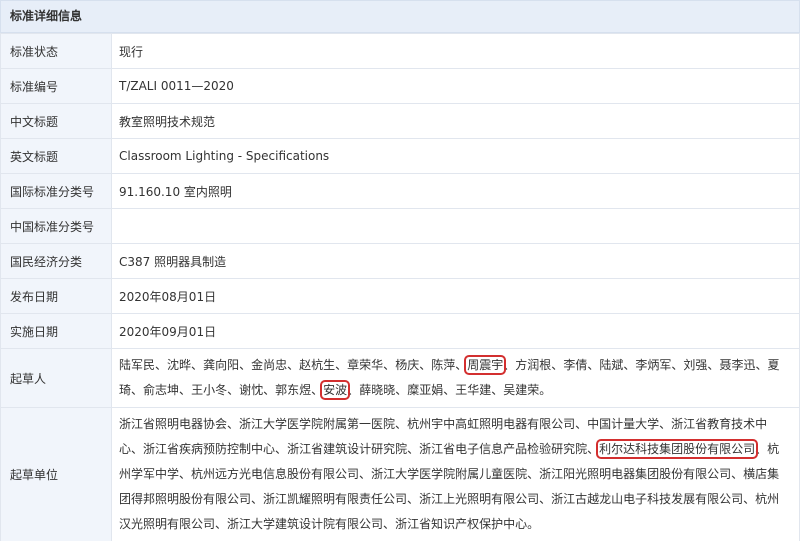 The height and width of the screenshot is (541, 800). What do you see at coordinates (425, 390) in the screenshot?
I see `drafter-name: 糜亚娟` at bounding box center [425, 390].